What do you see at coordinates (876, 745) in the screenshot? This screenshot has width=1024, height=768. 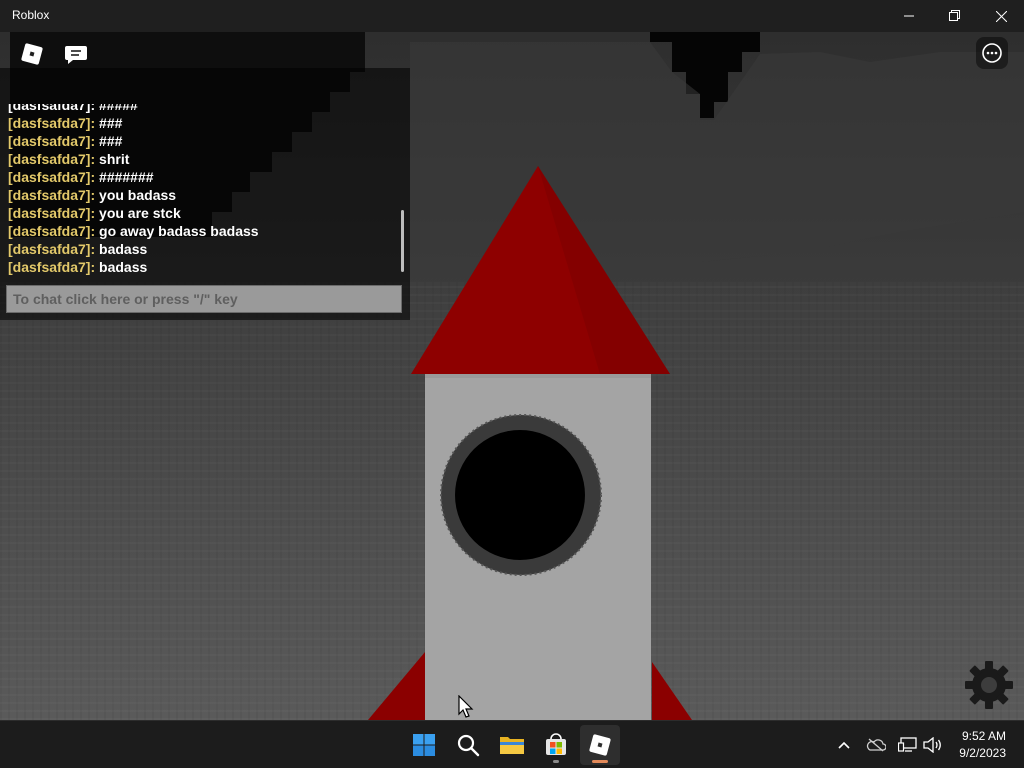 I see `onedrive-icon` at bounding box center [876, 745].